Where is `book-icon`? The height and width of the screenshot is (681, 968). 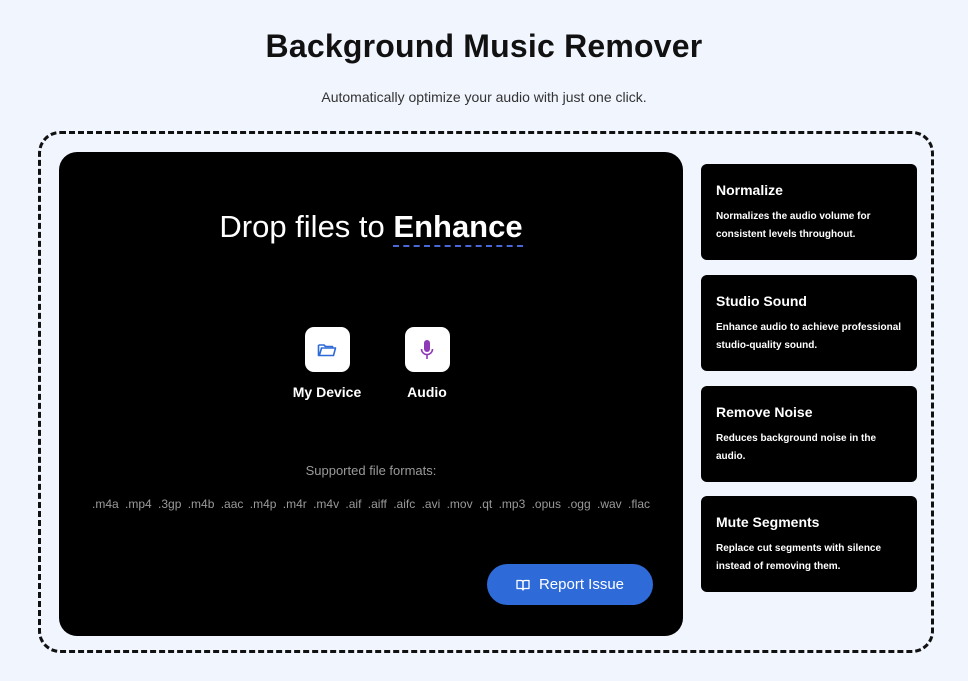 book-icon is located at coordinates (523, 585).